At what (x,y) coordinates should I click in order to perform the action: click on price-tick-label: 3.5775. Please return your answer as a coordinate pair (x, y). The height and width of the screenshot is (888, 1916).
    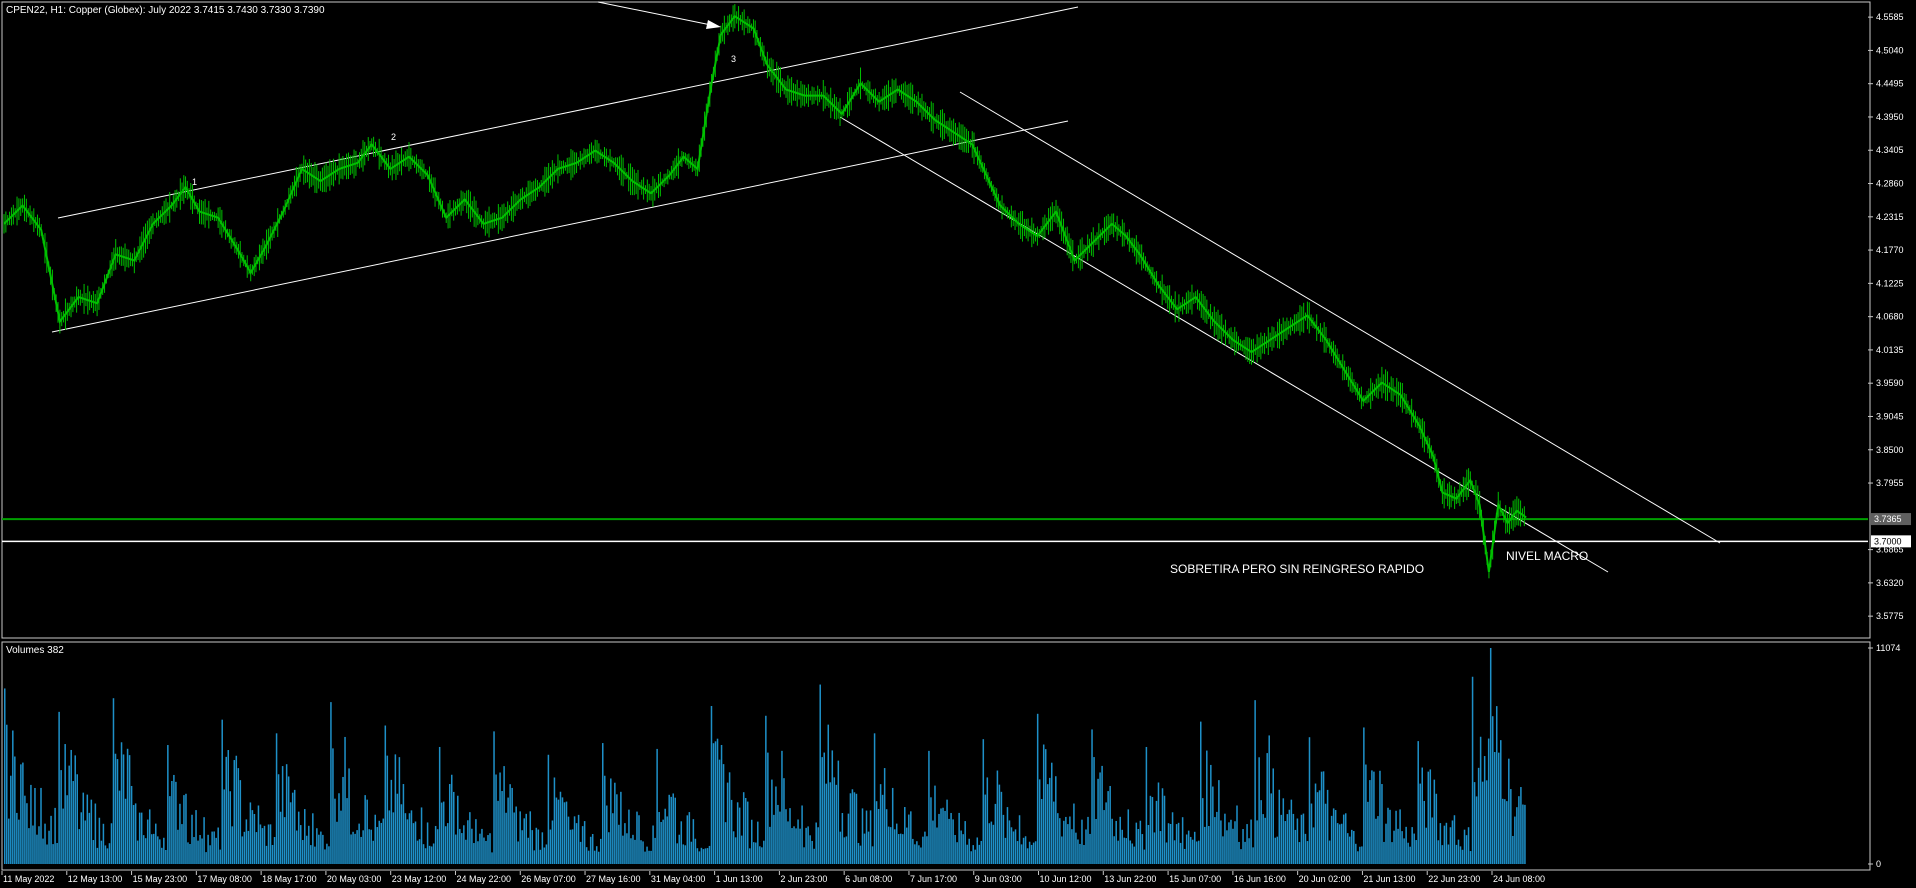
    Looking at the image, I should click on (1890, 616).